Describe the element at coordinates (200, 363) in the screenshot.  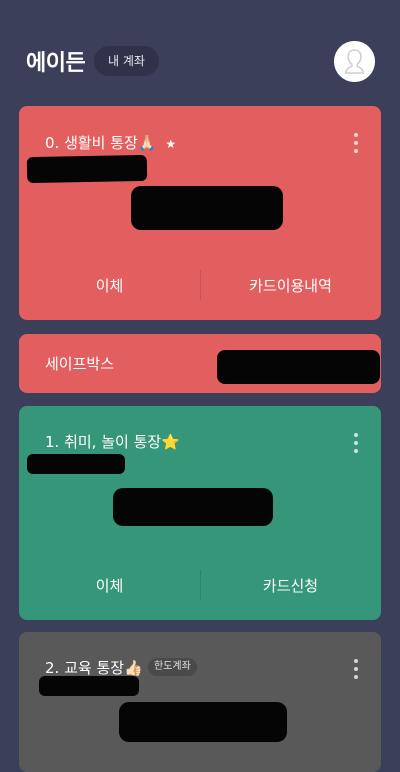
I see `safebox-card: 세이프박스` at that location.